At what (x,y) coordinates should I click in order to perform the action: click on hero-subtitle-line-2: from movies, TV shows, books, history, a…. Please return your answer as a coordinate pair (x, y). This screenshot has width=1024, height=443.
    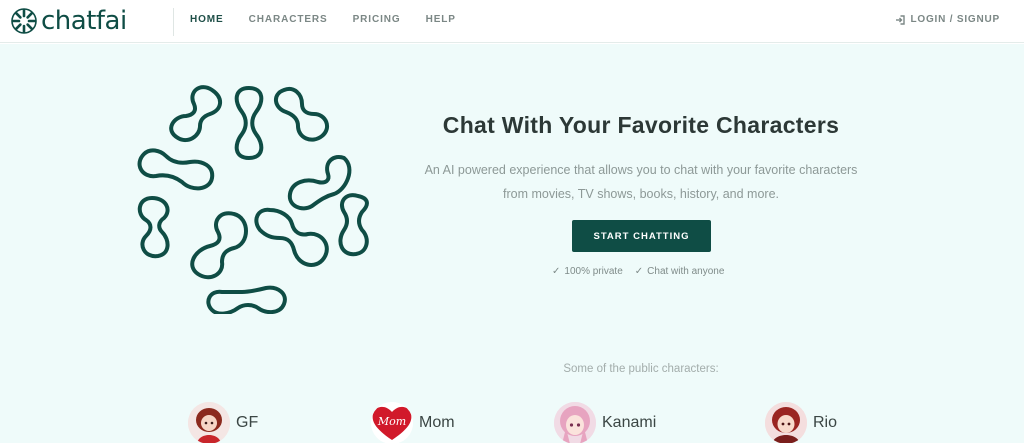
    Looking at the image, I should click on (641, 194).